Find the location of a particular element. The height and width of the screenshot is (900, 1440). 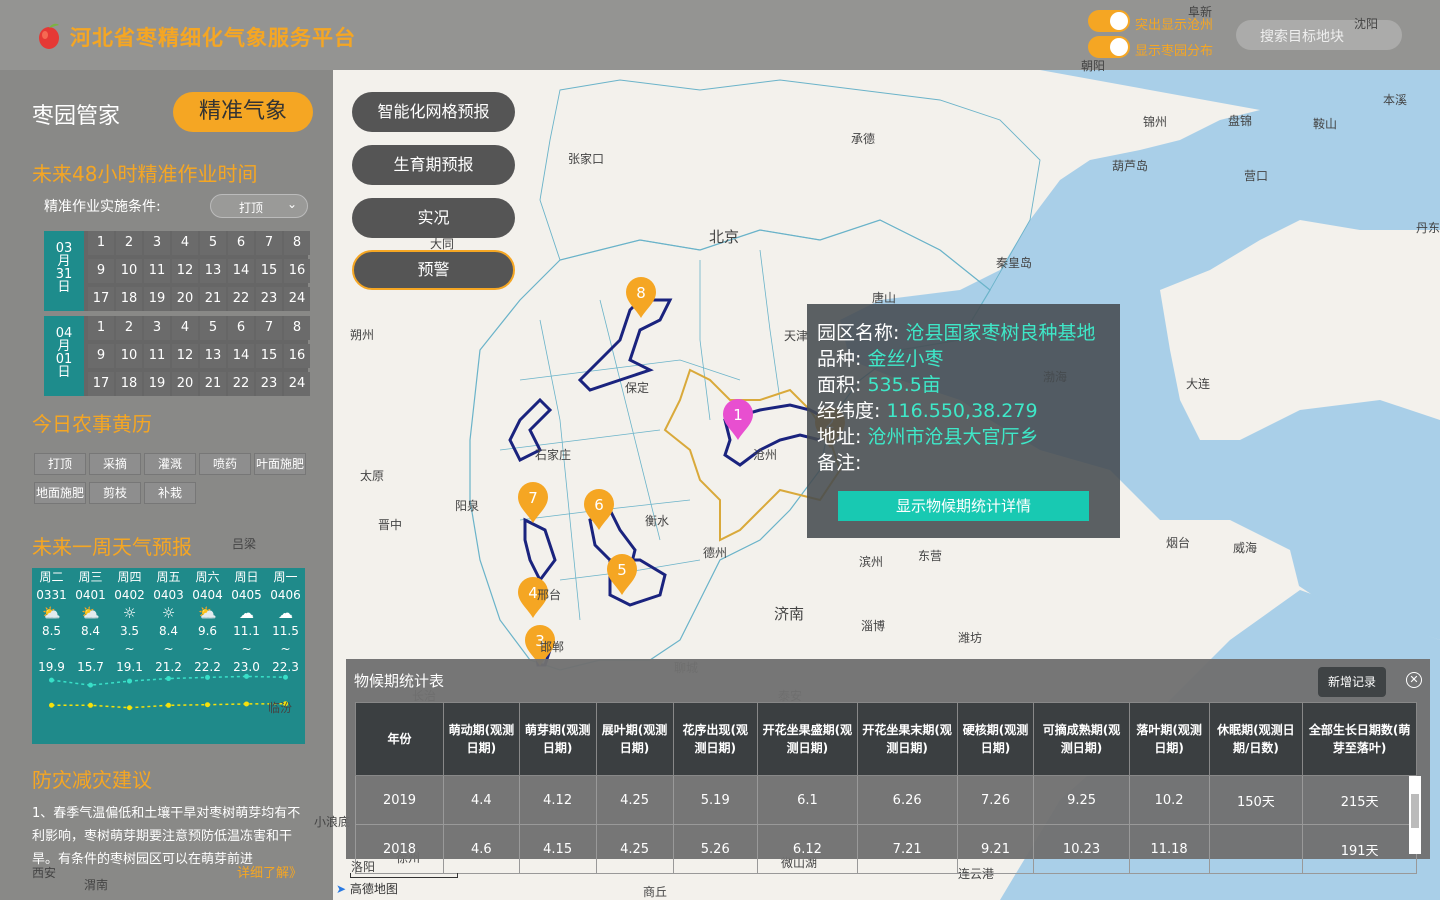

cloudy-sun-icon: ⛅ is located at coordinates (51, 613).